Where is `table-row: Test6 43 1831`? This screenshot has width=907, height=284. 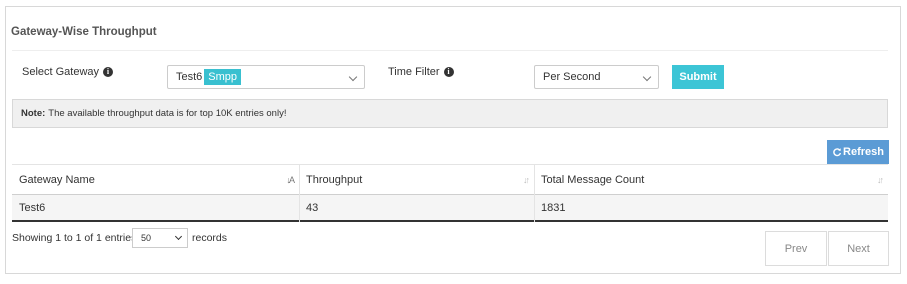 table-row: Test6 43 1831 is located at coordinates (450, 208).